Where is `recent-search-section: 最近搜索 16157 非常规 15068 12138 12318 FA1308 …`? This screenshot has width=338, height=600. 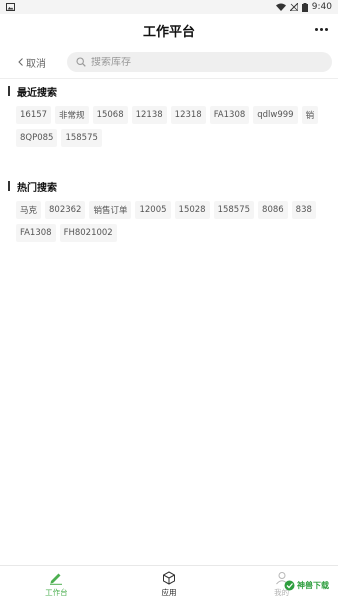 recent-search-section: 最近搜索 16157 非常规 15068 12138 12318 FA1308 … is located at coordinates (169, 118).